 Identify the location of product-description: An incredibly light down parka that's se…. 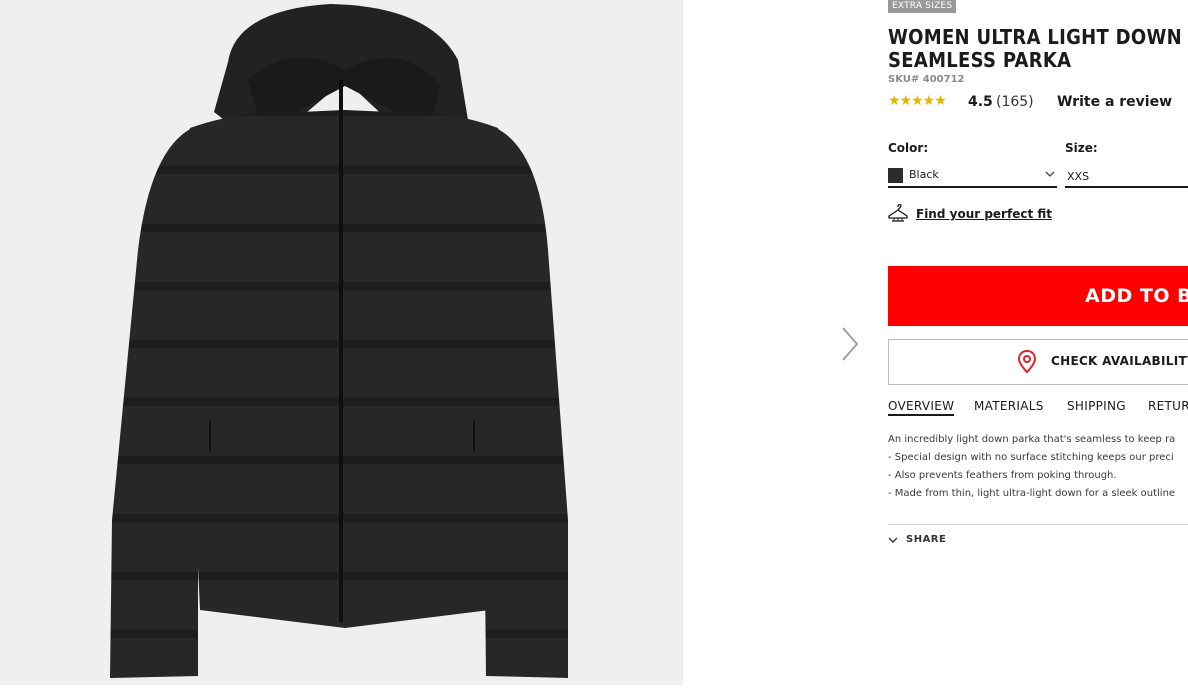
(1038, 467).